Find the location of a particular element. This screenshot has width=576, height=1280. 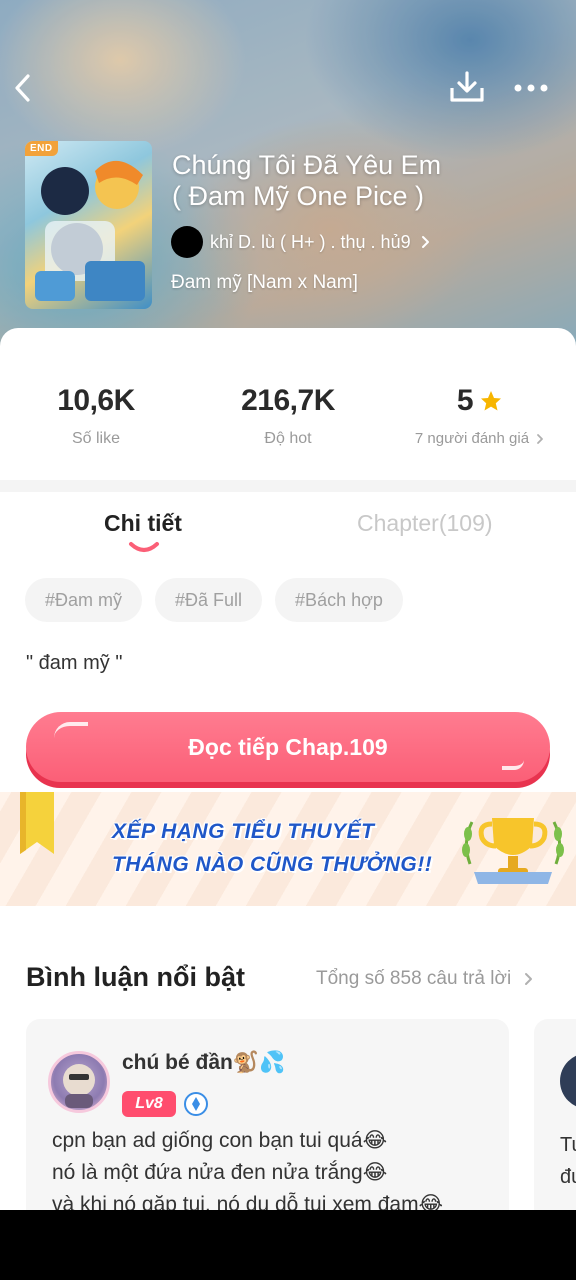

tag-chip: #Đam mỹ is located at coordinates (84, 600).